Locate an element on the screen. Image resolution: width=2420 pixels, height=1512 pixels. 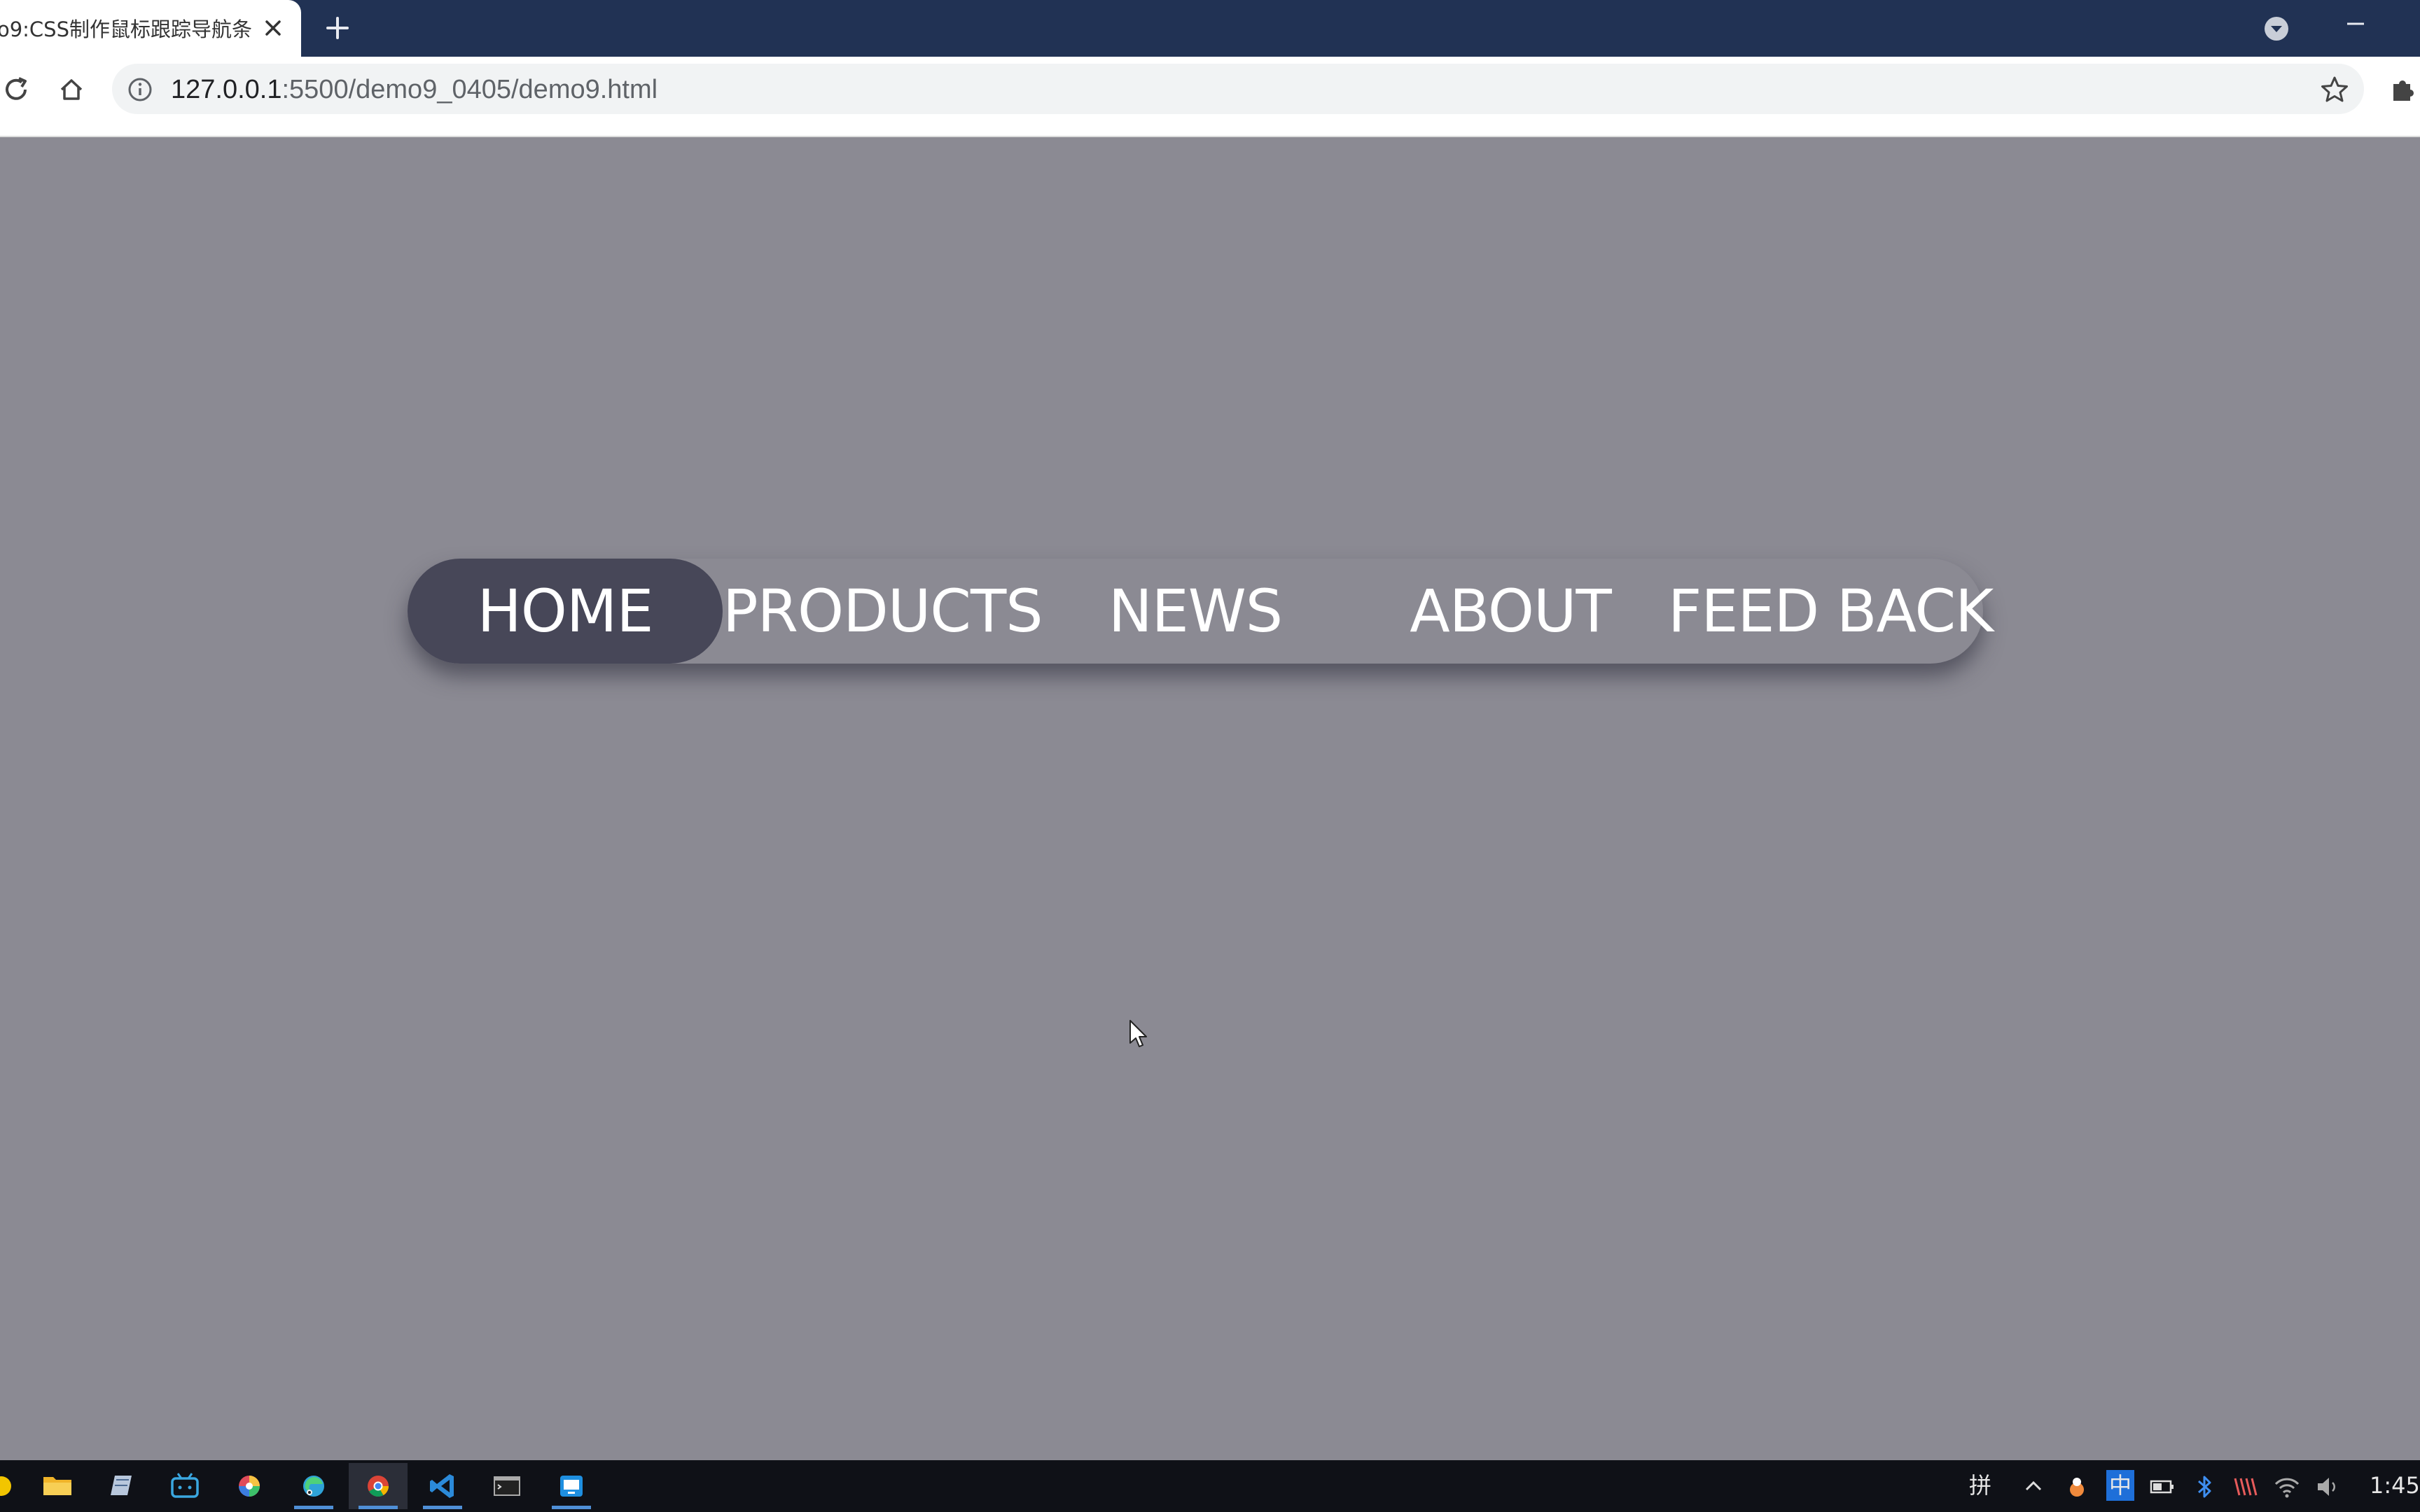
terminal-icon is located at coordinates (507, 1486).